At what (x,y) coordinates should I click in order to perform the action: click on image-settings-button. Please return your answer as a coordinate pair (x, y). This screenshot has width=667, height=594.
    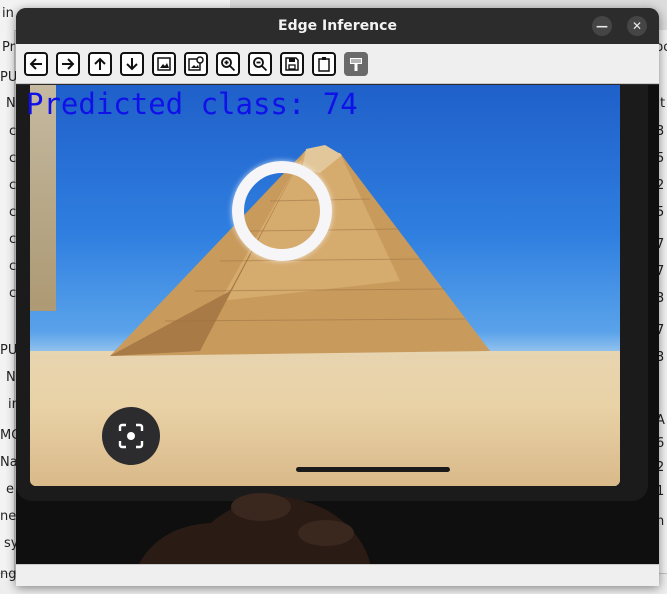
    Looking at the image, I should click on (196, 63).